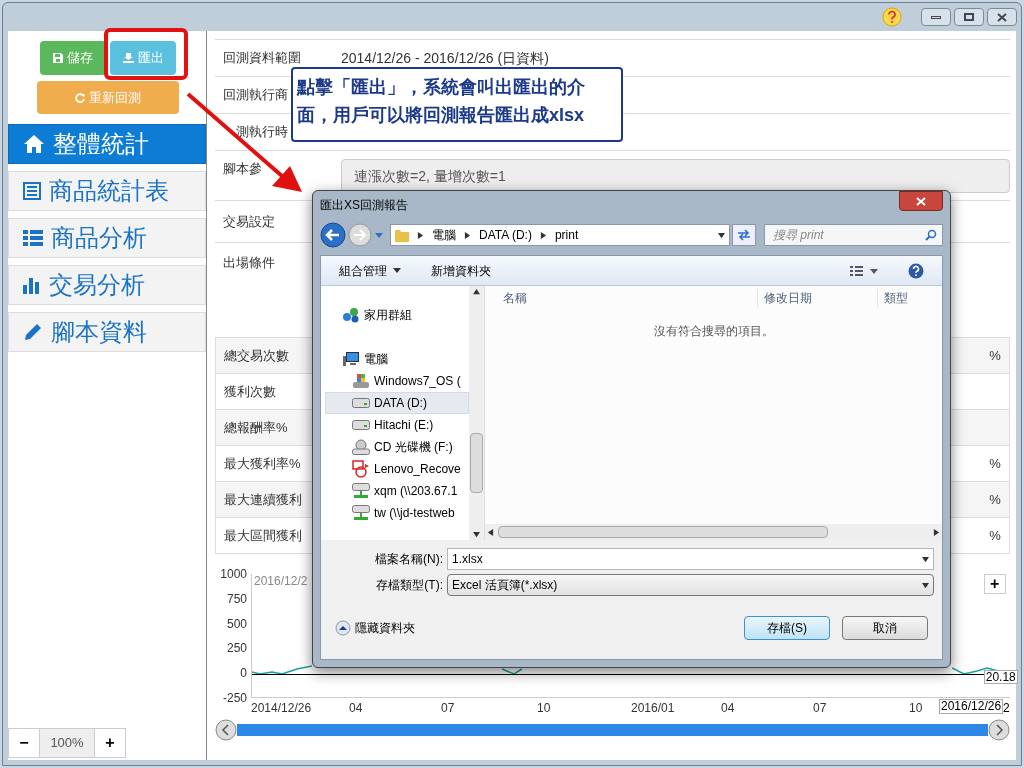  What do you see at coordinates (690, 585) in the screenshot?
I see `filetype-dropdown: Excel 活頁簿(*.xlsx)` at bounding box center [690, 585].